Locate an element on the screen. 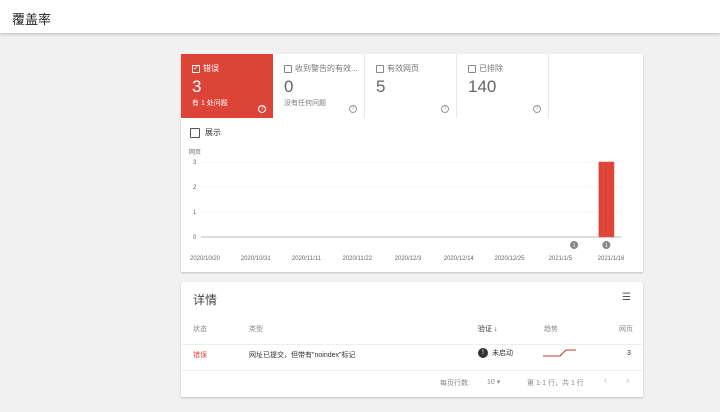 The image size is (720, 412). rows-per-page-value: 10 is located at coordinates (491, 382).